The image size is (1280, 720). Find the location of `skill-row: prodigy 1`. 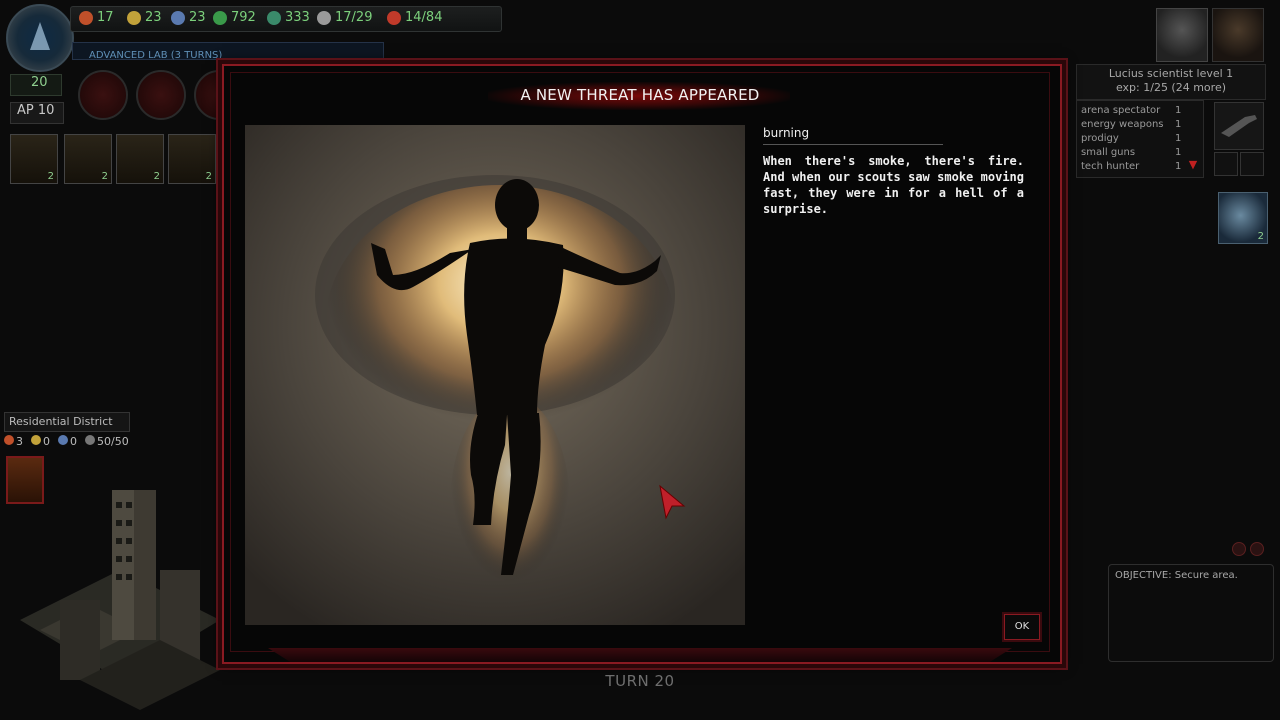

skill-row: prodigy 1 is located at coordinates (1140, 139).